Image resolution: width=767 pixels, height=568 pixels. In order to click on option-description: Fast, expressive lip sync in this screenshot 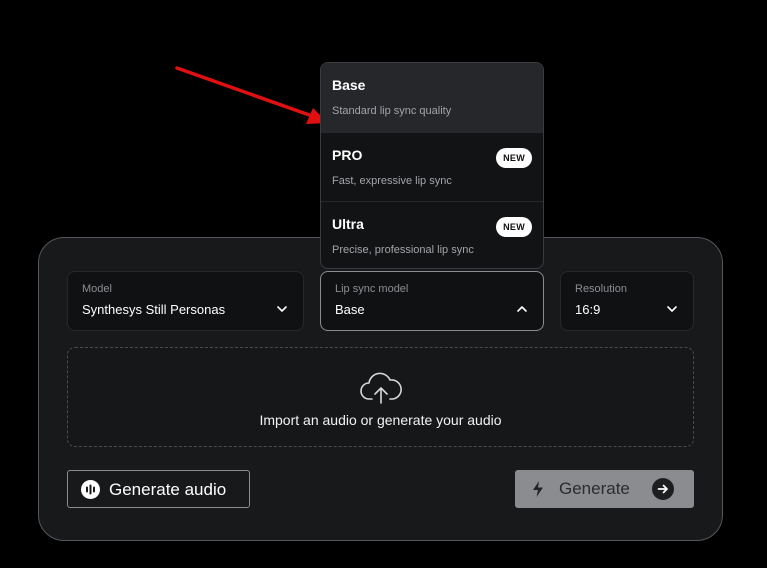, I will do `click(392, 181)`.